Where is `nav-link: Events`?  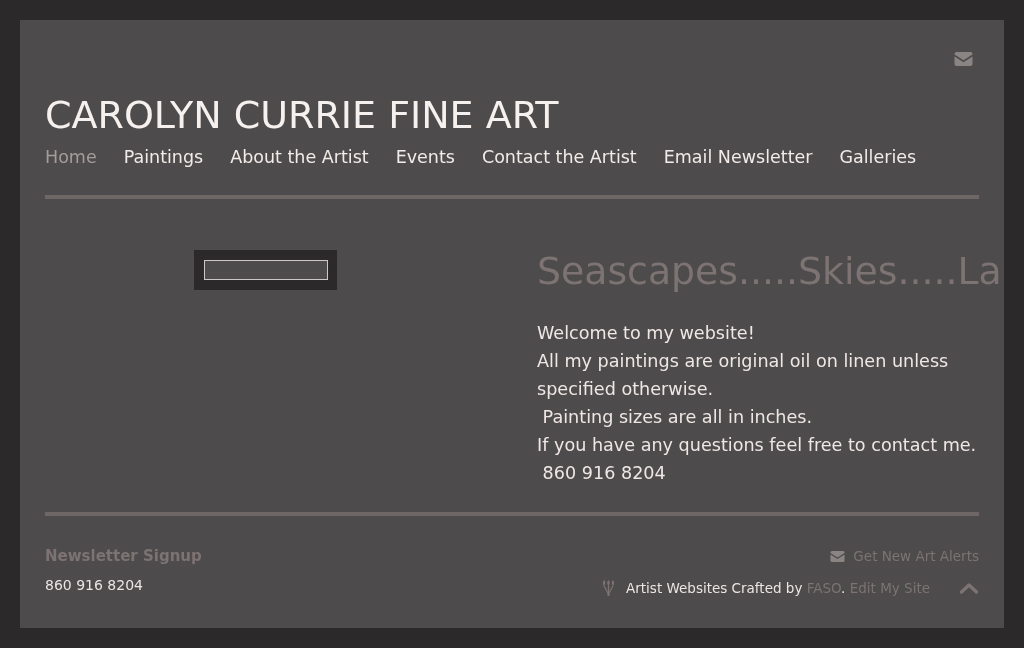
nav-link: Events is located at coordinates (425, 157).